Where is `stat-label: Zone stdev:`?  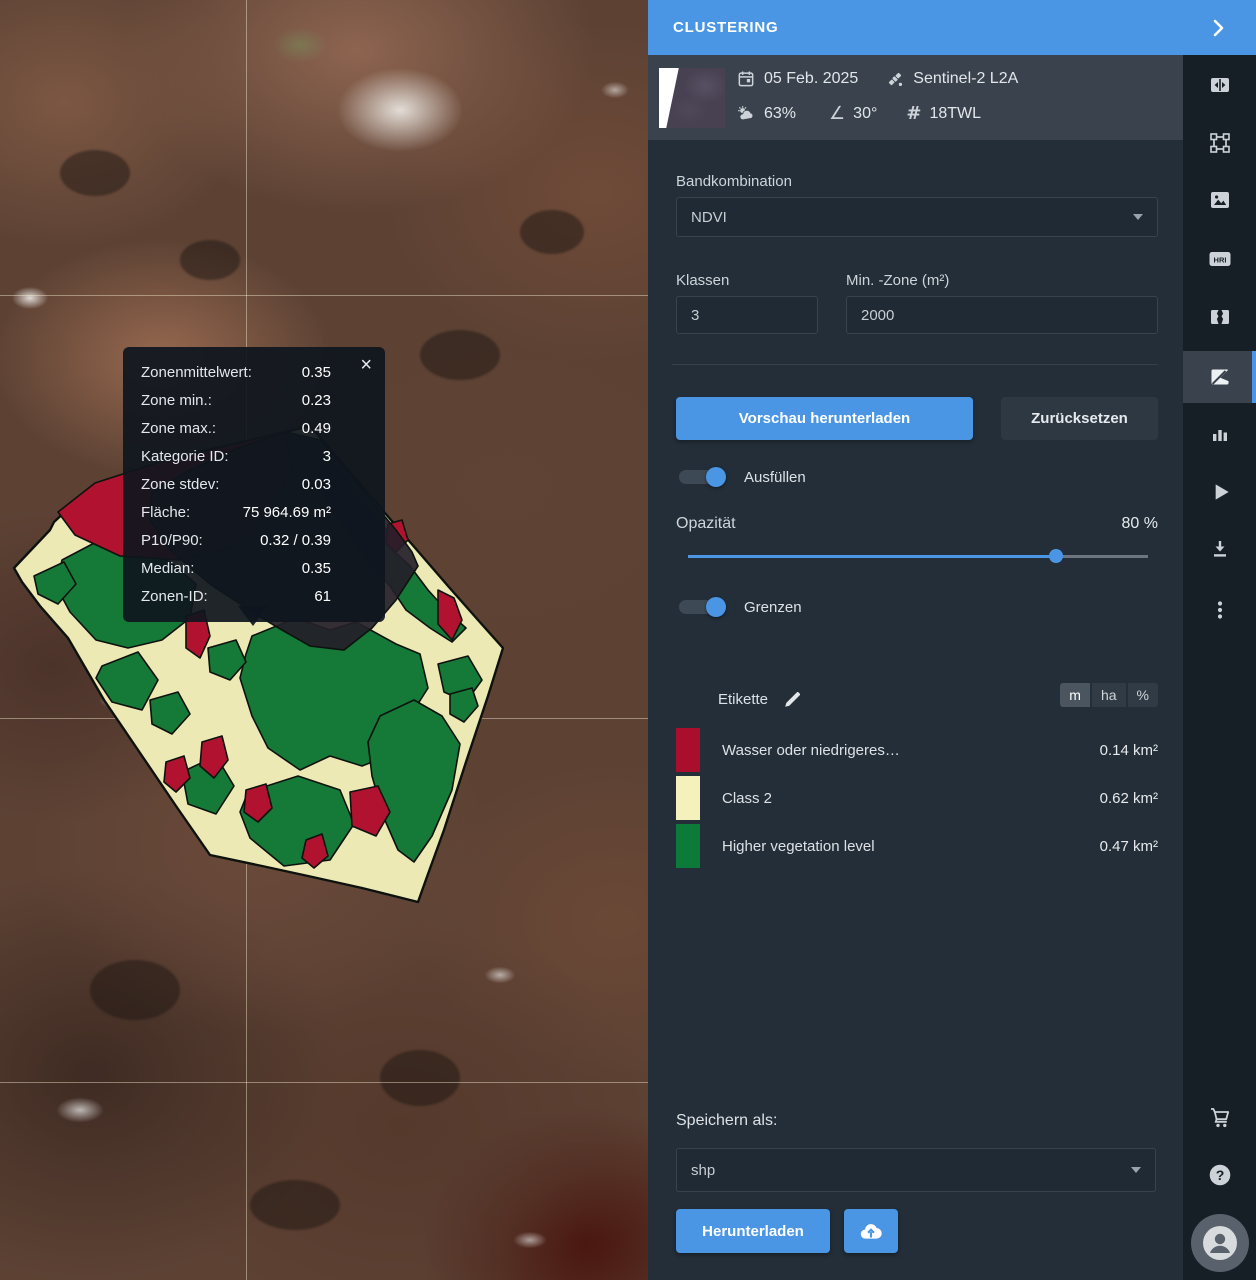
stat-label: Zone stdev: is located at coordinates (180, 484).